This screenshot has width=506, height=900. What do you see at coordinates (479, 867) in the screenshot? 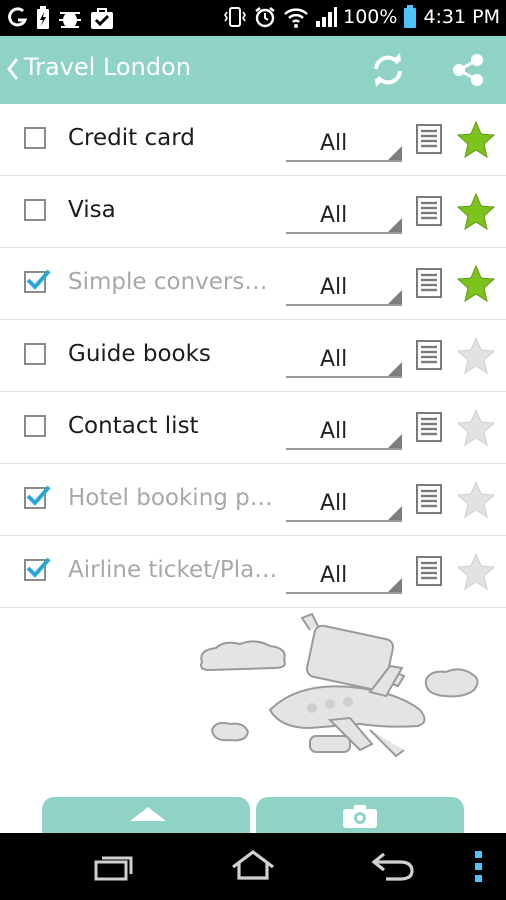
I see `overflow-menu-icon` at bounding box center [479, 867].